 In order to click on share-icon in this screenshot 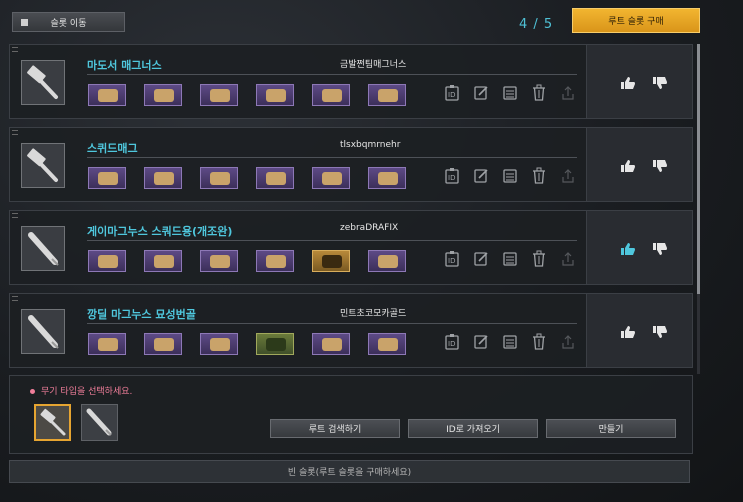, I will do `click(568, 260)`.